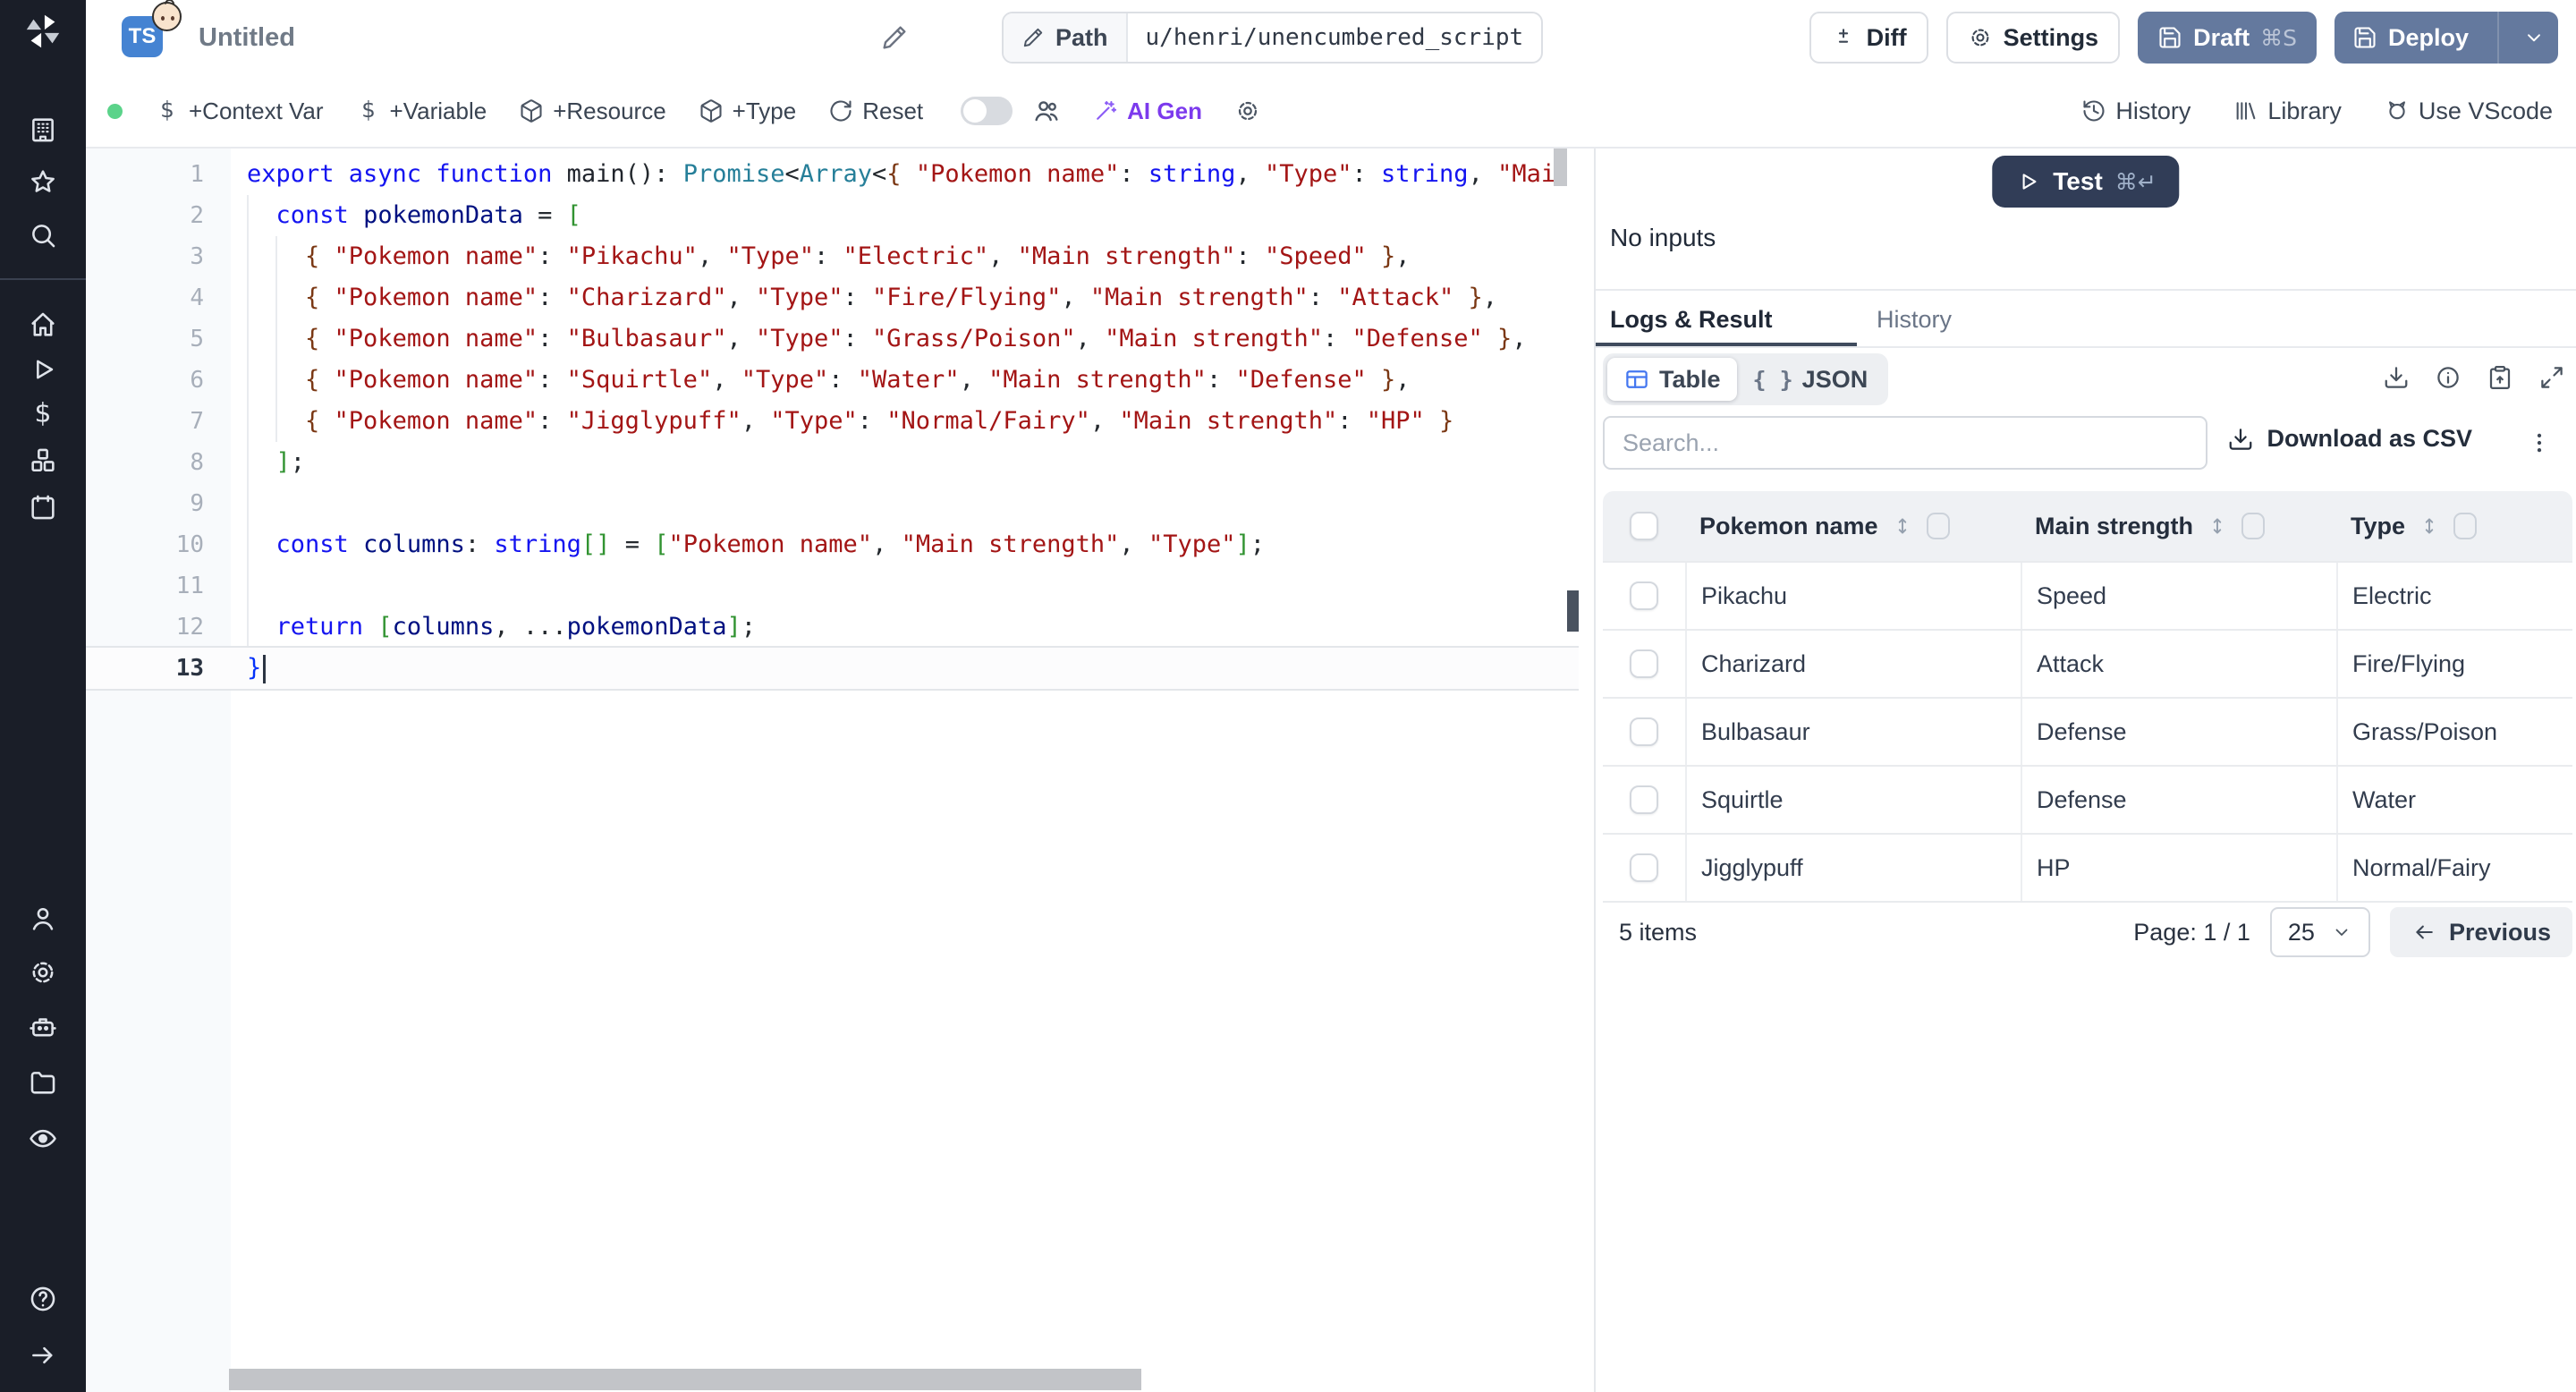 This screenshot has width=2576, height=1392. I want to click on braces-icon: { }, so click(1772, 379).